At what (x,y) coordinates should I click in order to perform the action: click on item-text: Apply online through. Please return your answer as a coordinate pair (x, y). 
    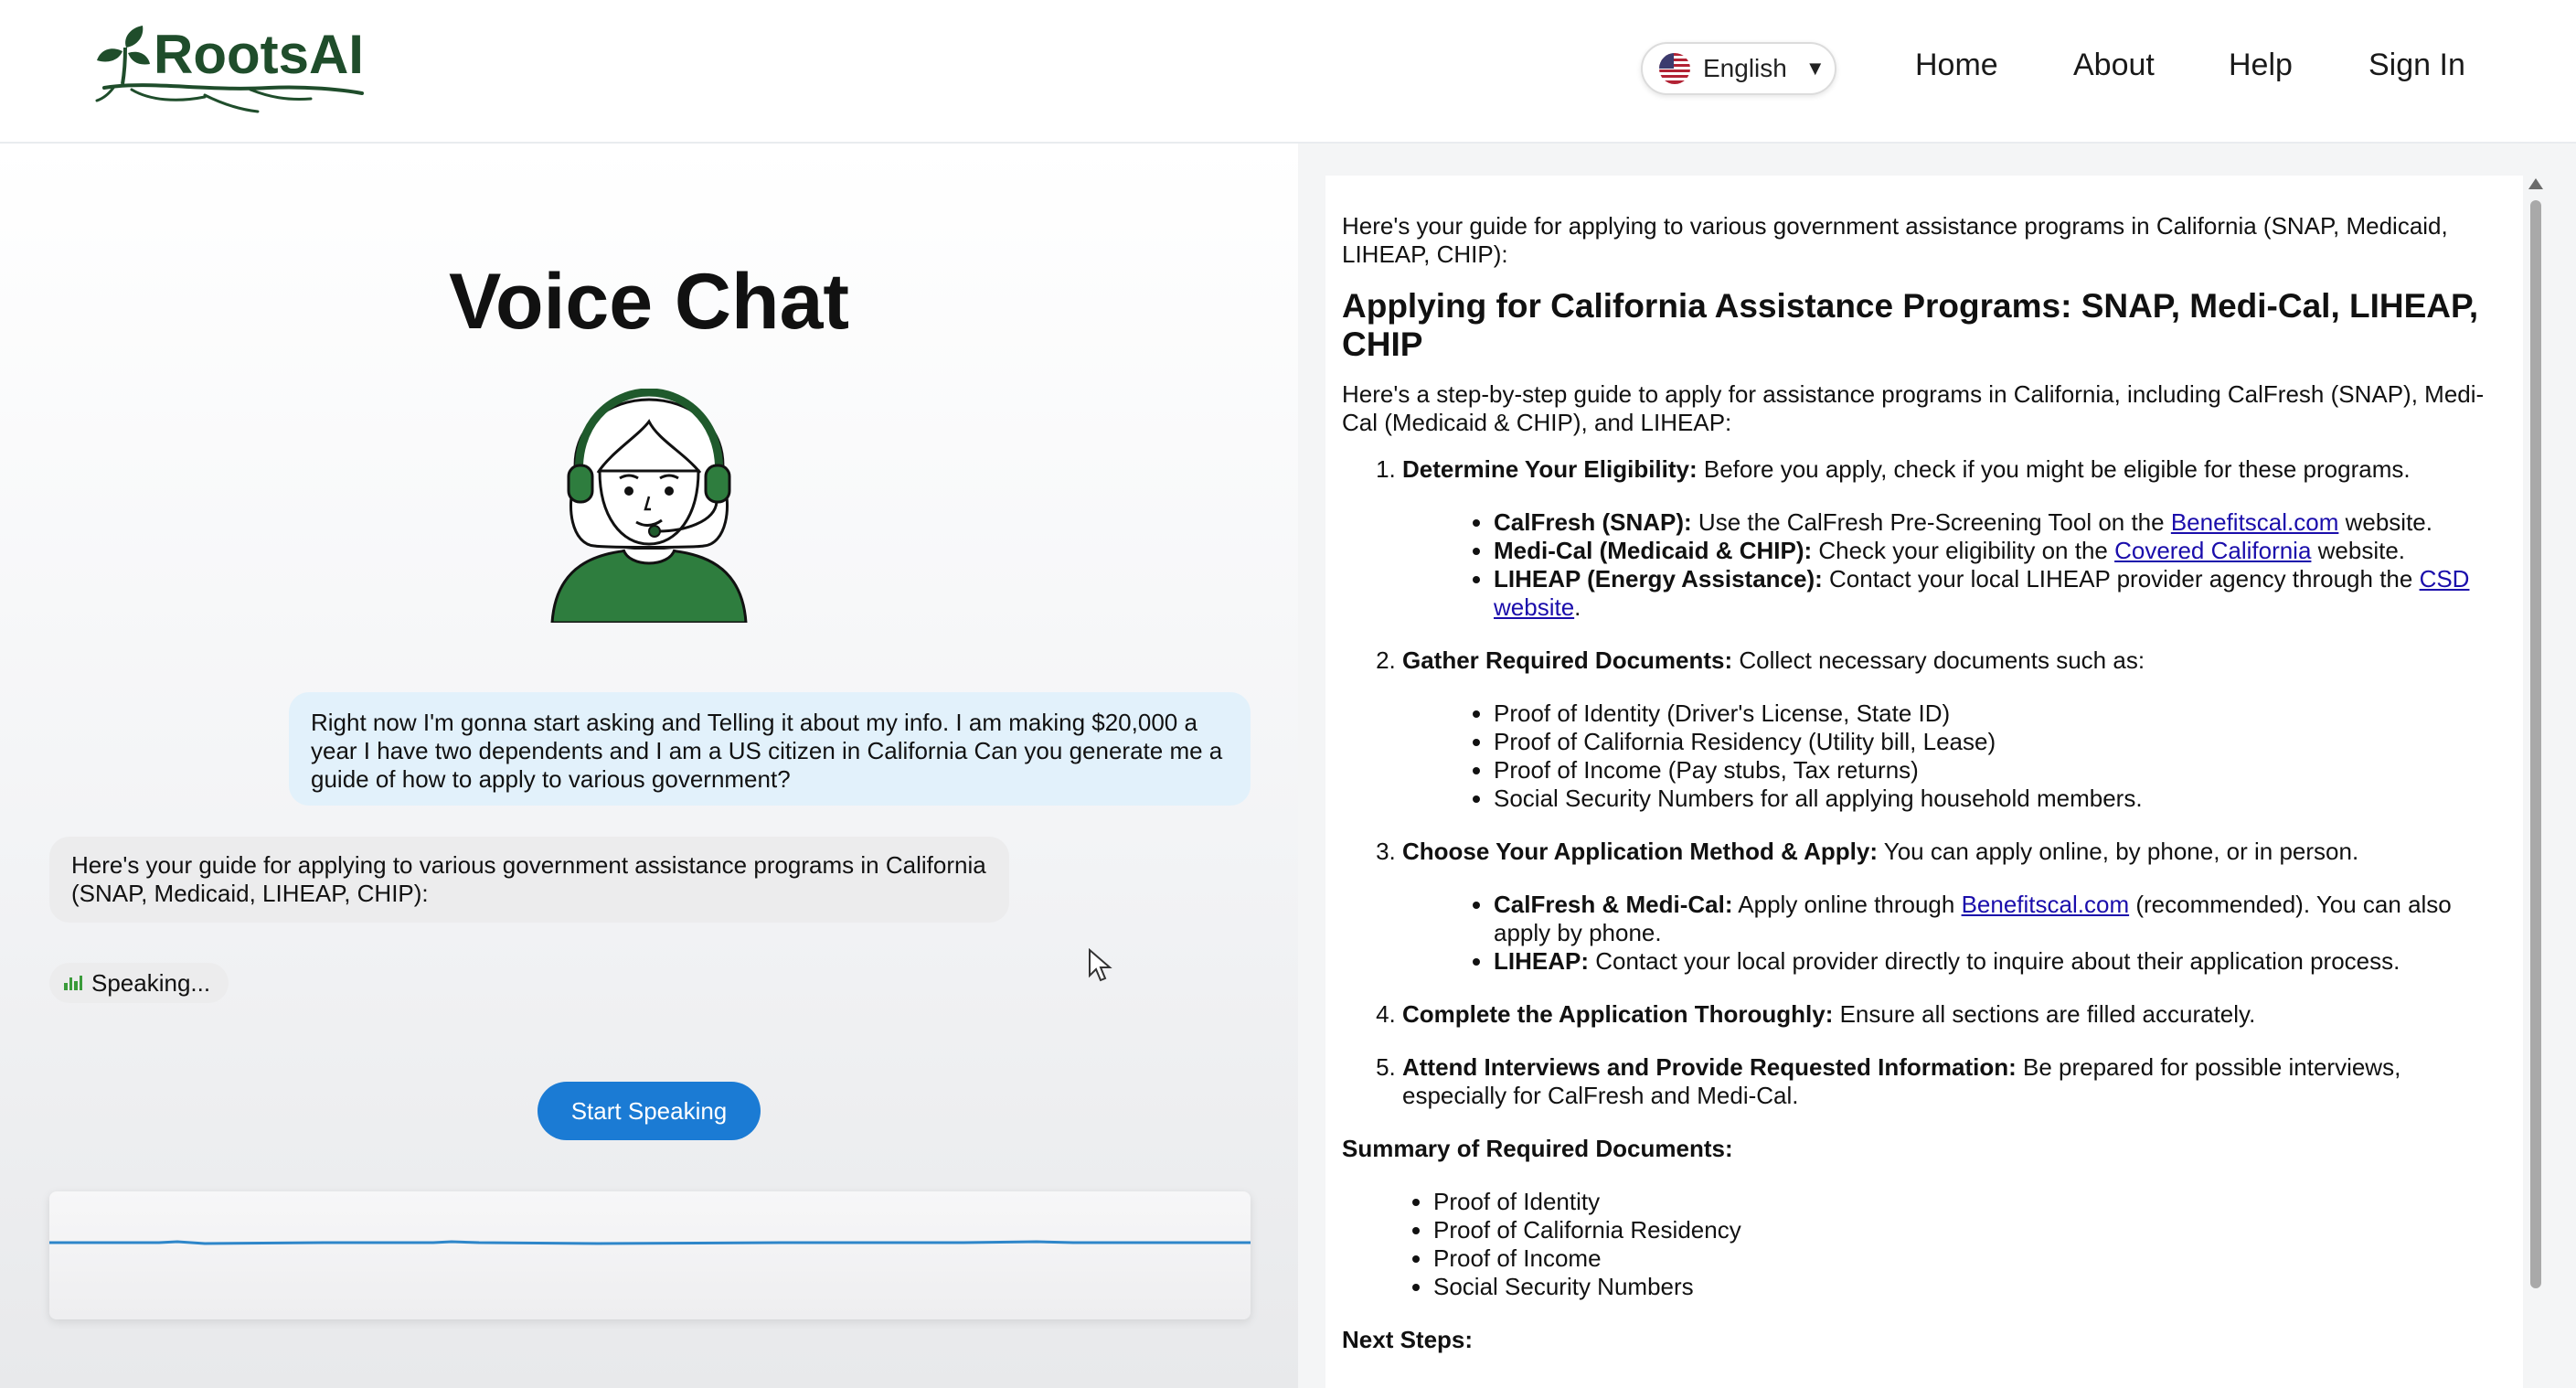
    Looking at the image, I should click on (1847, 904).